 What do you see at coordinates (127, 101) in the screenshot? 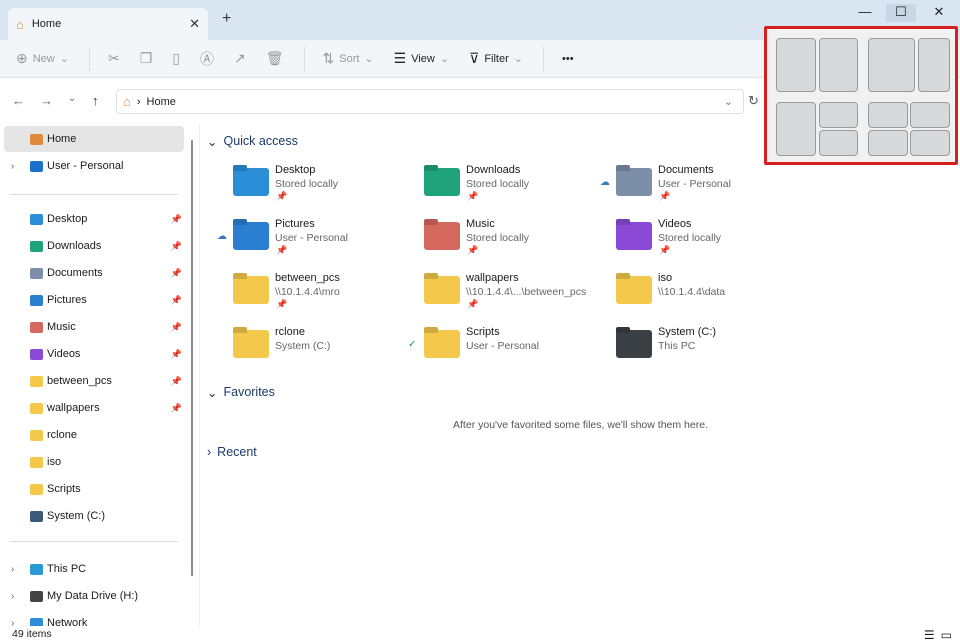
I see `home-icon: ⌂` at bounding box center [127, 101].